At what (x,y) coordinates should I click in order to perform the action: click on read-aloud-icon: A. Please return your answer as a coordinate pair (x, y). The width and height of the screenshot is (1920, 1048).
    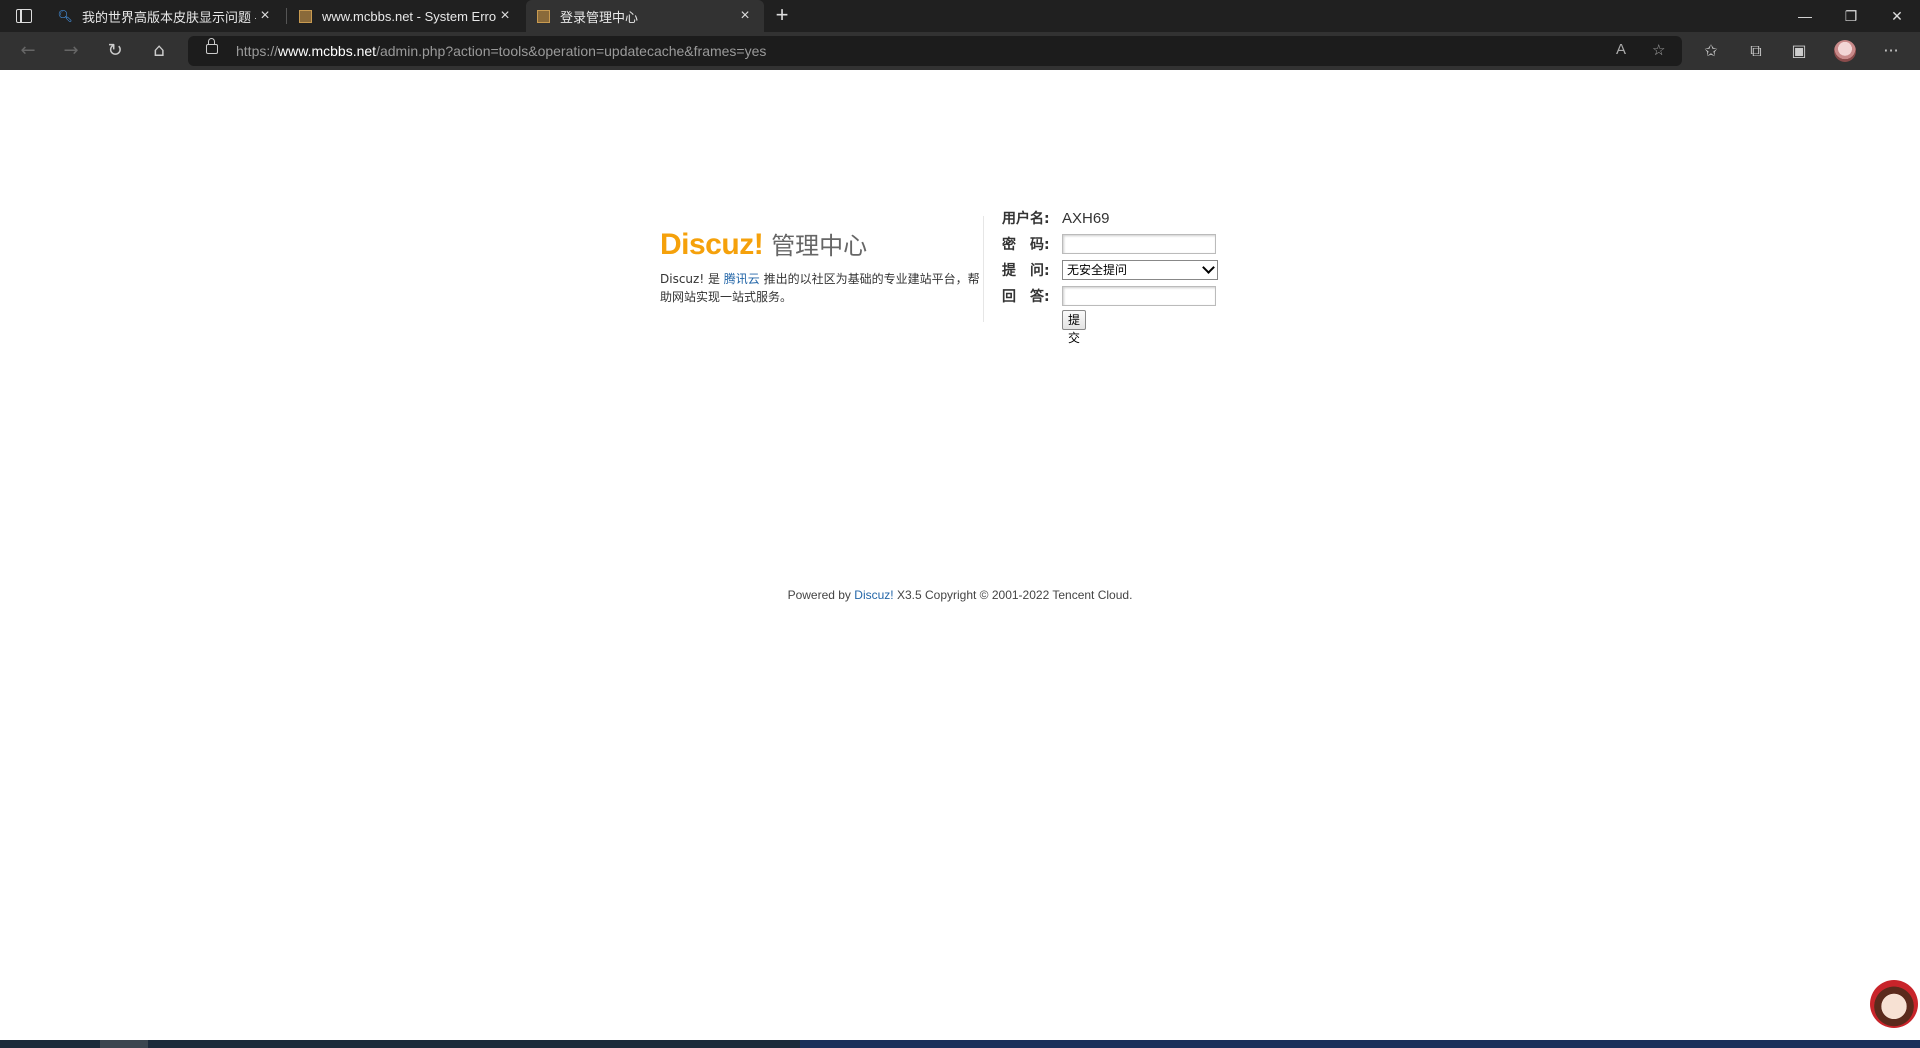
    Looking at the image, I should click on (1621, 49).